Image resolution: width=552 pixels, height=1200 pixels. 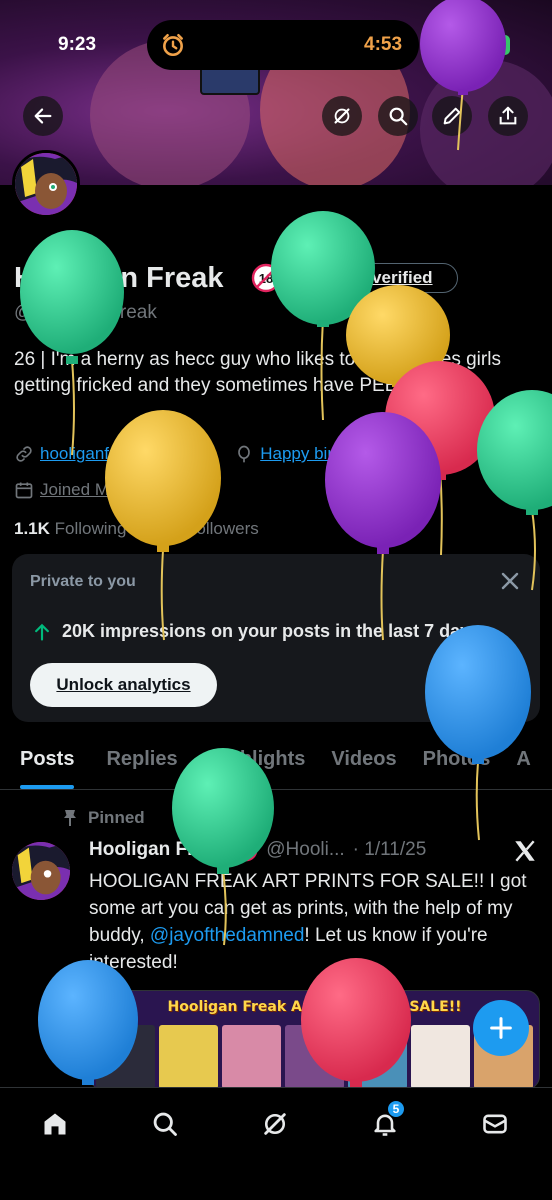 What do you see at coordinates (227, 935) in the screenshot?
I see `mention-link: @jayofthedamned` at bounding box center [227, 935].